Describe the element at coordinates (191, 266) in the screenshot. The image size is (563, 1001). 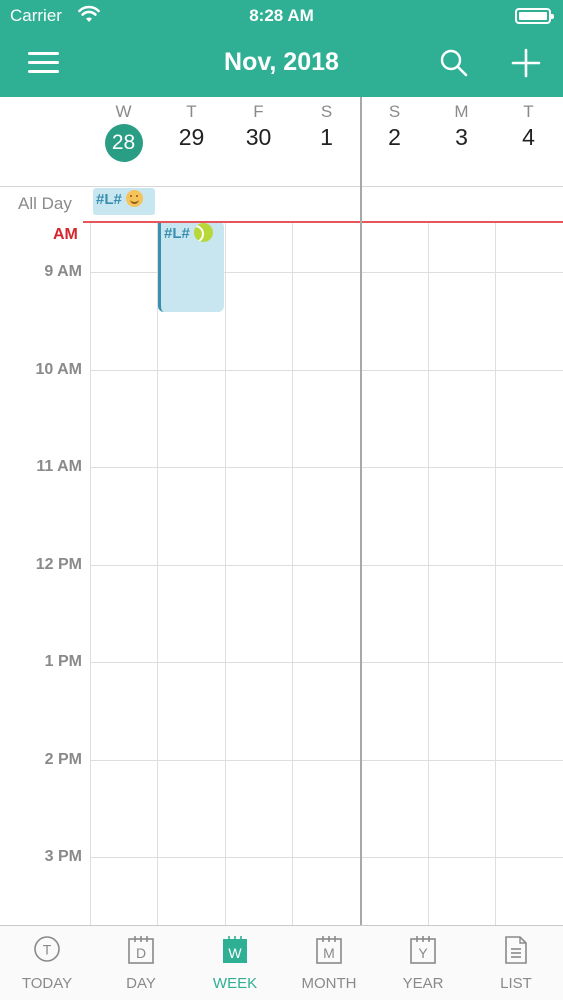
I see `calendar-event: #L#` at that location.